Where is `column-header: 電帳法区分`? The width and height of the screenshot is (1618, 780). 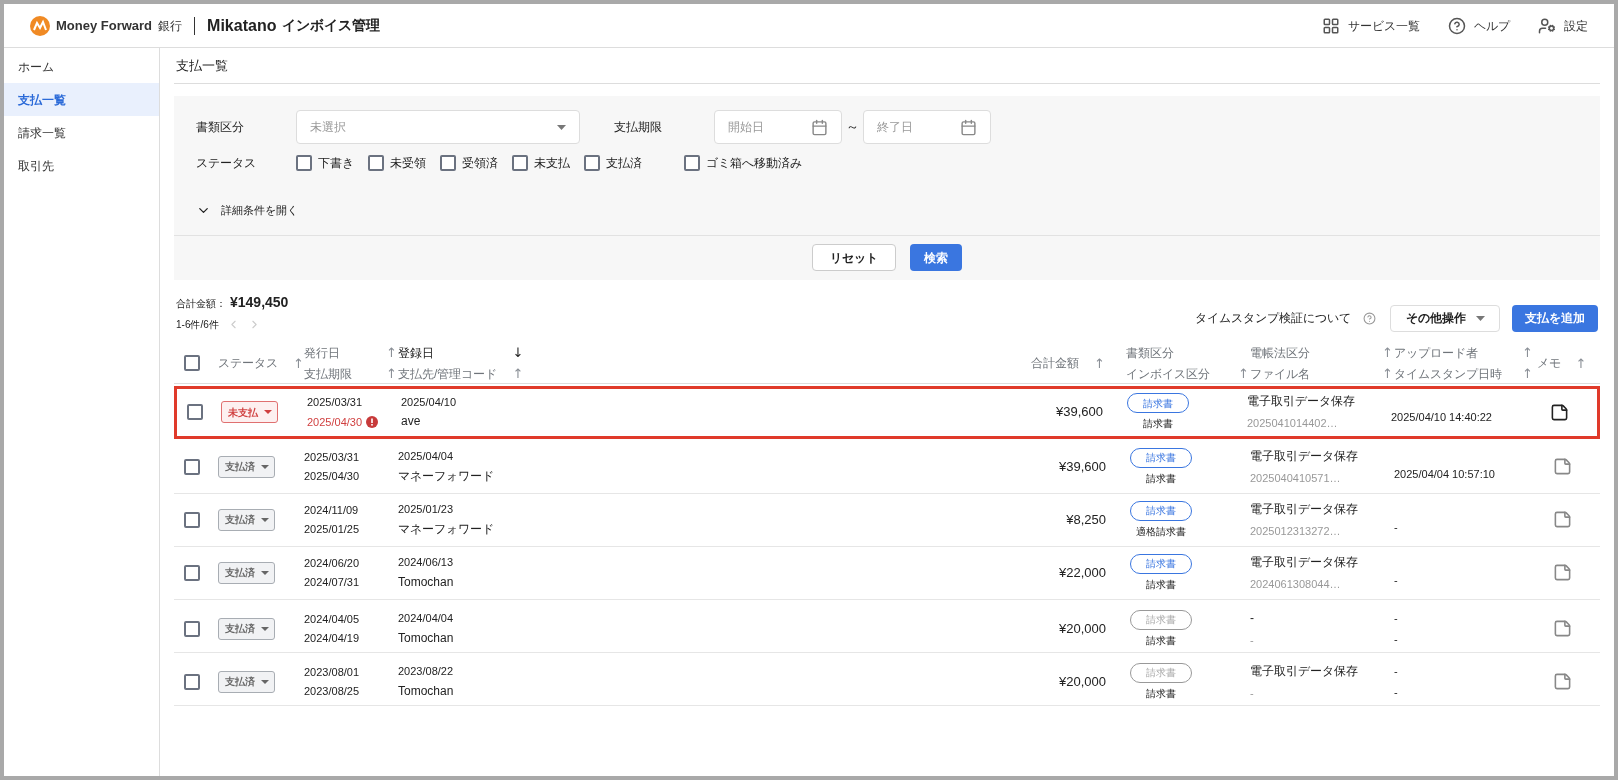 column-header: 電帳法区分 is located at coordinates (1308, 352).